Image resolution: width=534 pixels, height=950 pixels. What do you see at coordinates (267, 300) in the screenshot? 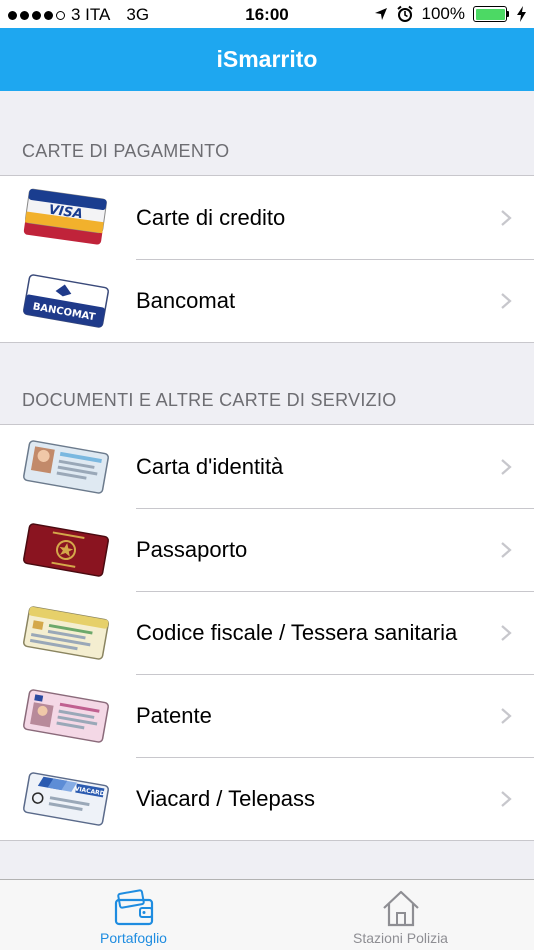
I see `list-item-bancomat: BANCOMAT Bancomat` at bounding box center [267, 300].